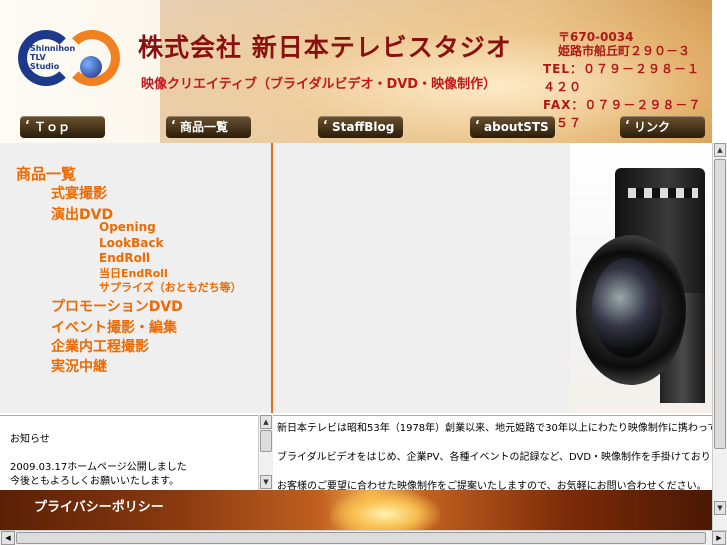  Describe the element at coordinates (627, 308) in the screenshot. I see `camera-lens-glass` at that location.